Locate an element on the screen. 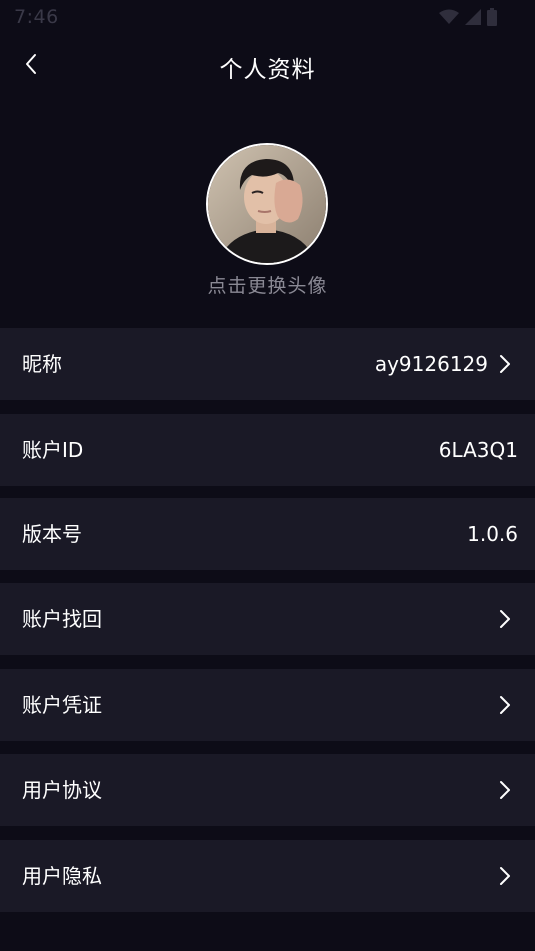 This screenshot has height=951, width=535. avatar is located at coordinates (267, 204).